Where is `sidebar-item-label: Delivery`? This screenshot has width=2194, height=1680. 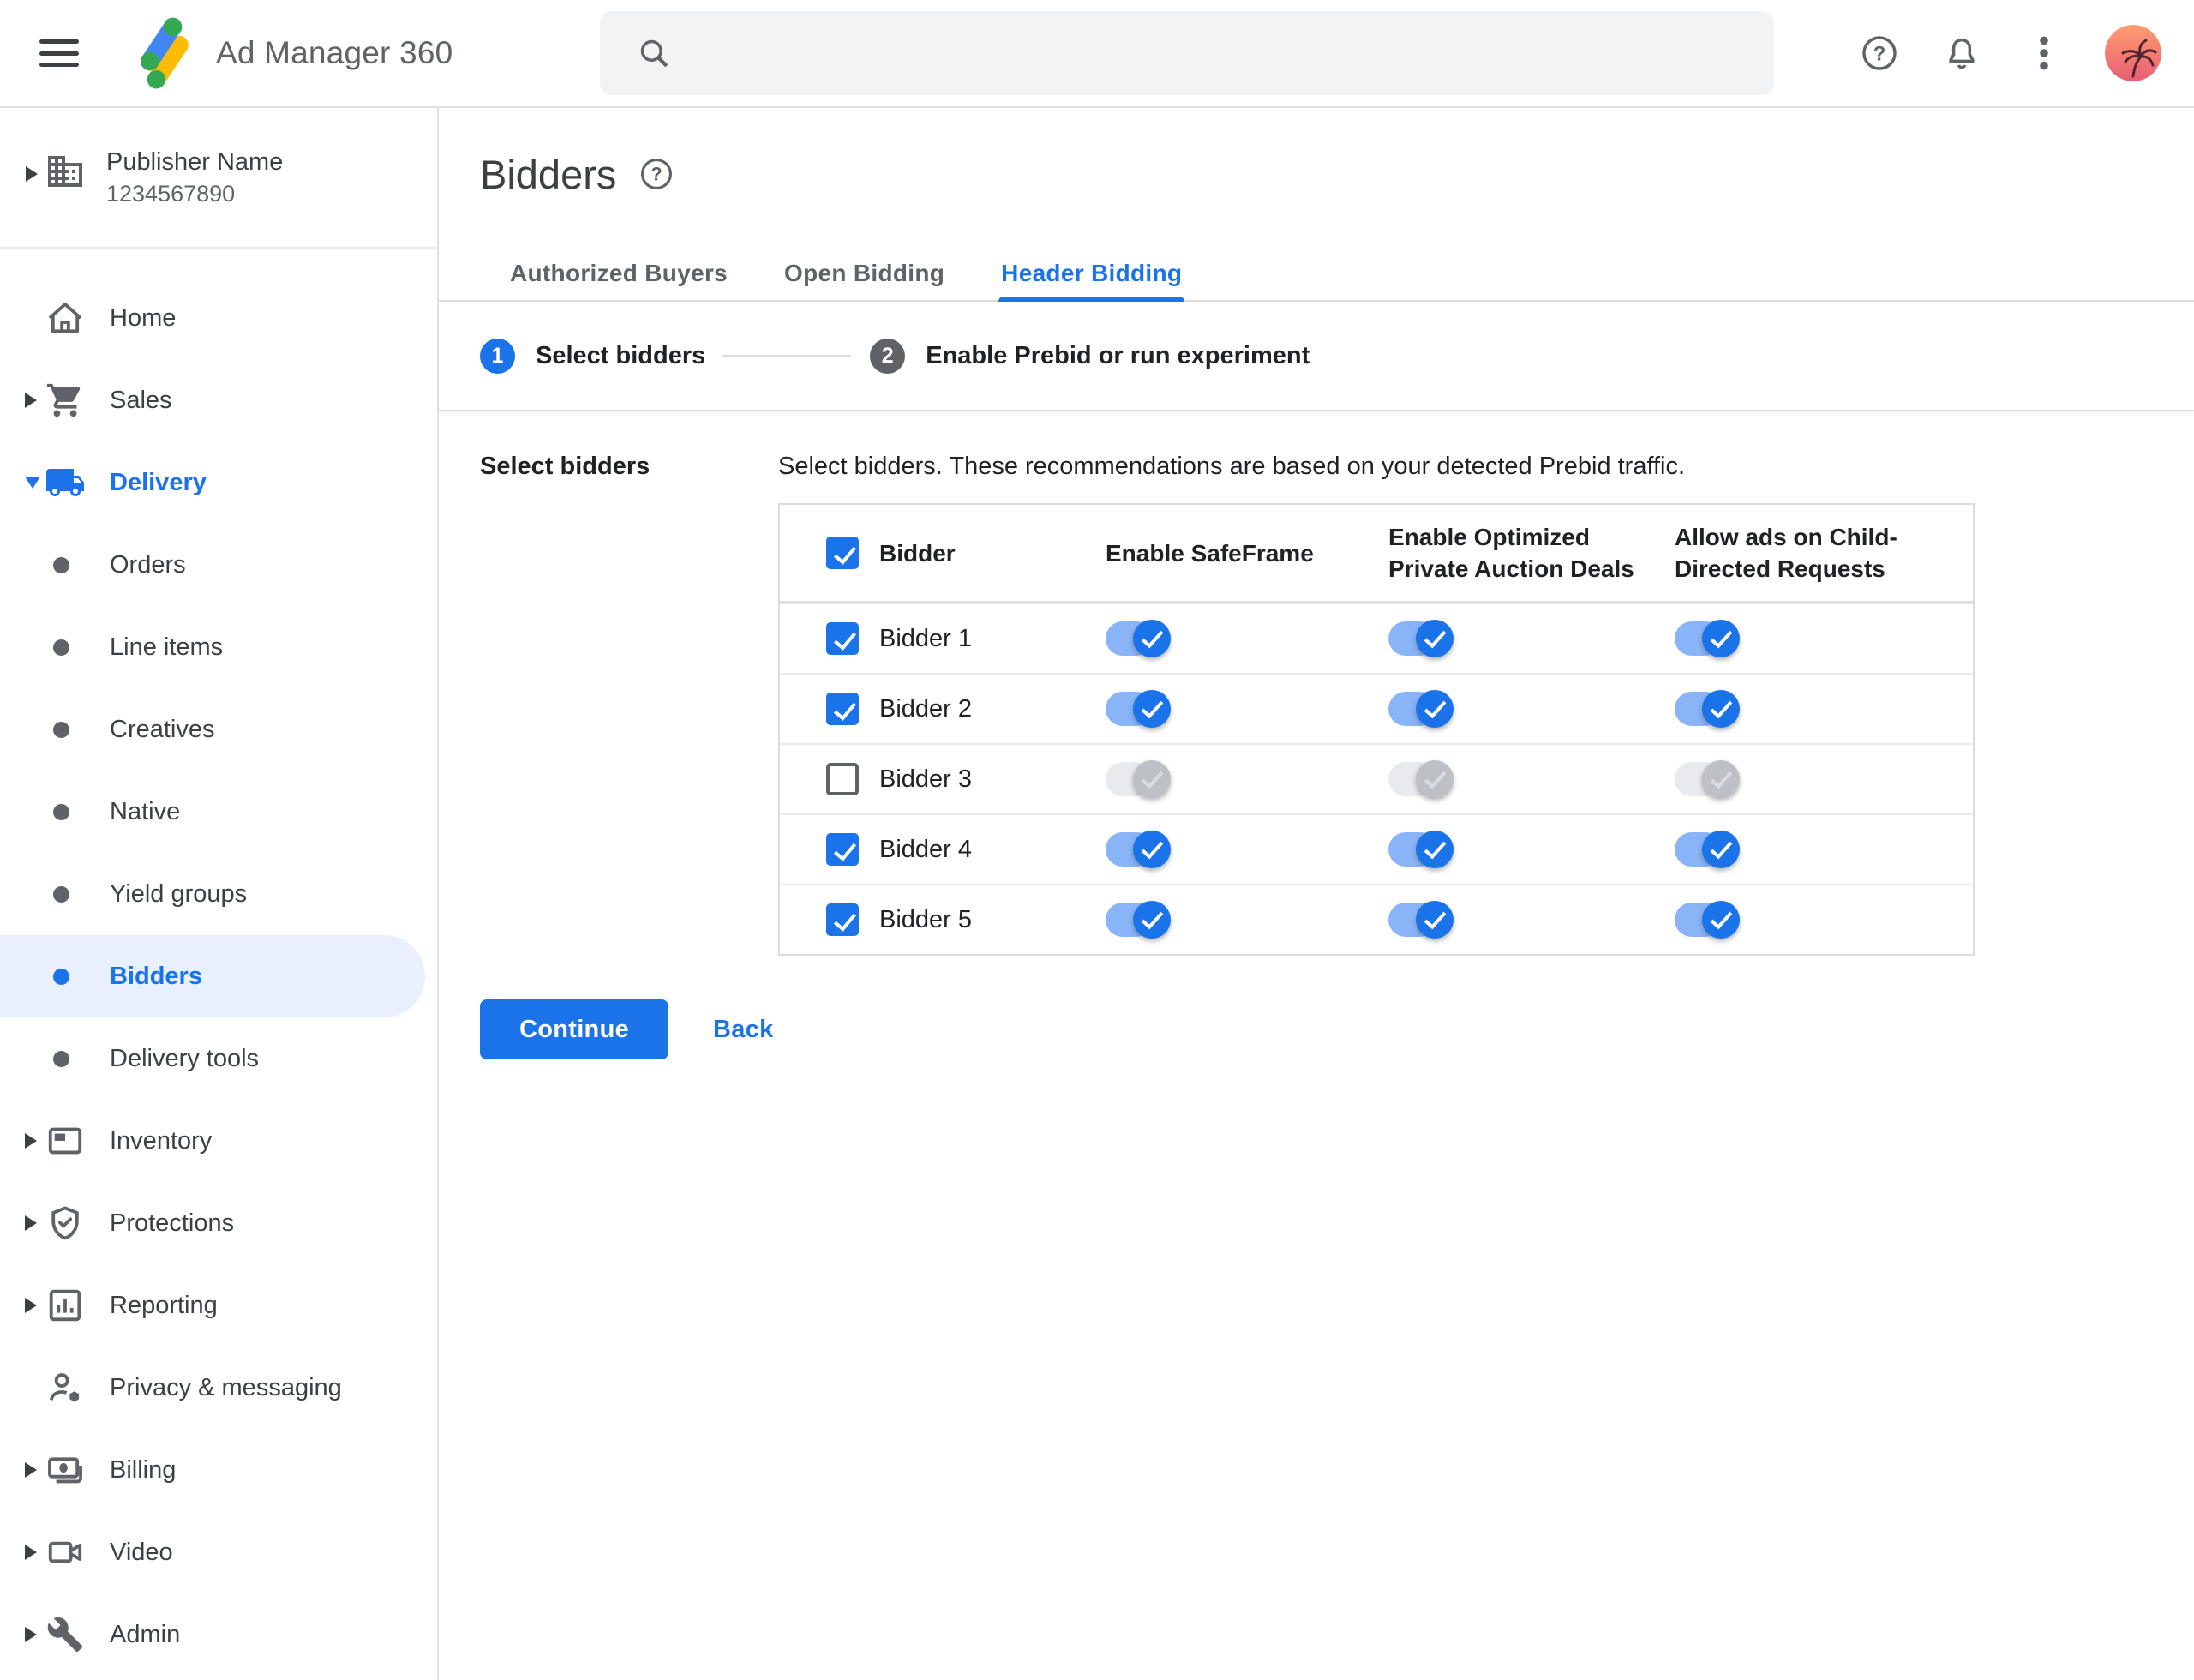
sidebar-item-label: Delivery is located at coordinates (158, 482).